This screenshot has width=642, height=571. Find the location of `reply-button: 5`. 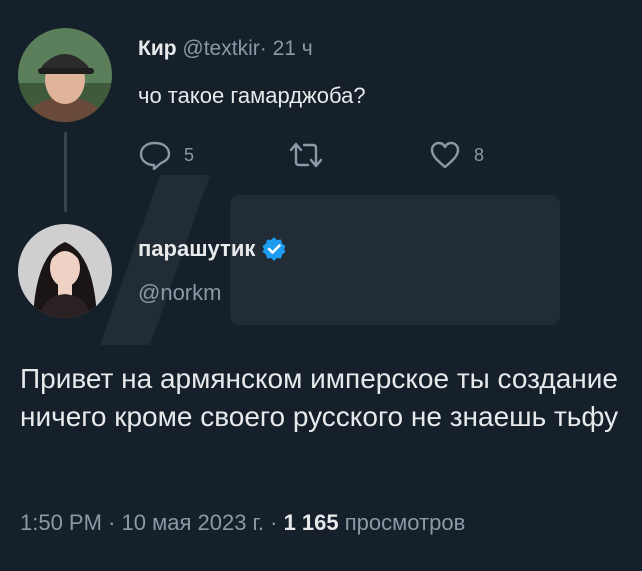

reply-button: 5 is located at coordinates (166, 155).